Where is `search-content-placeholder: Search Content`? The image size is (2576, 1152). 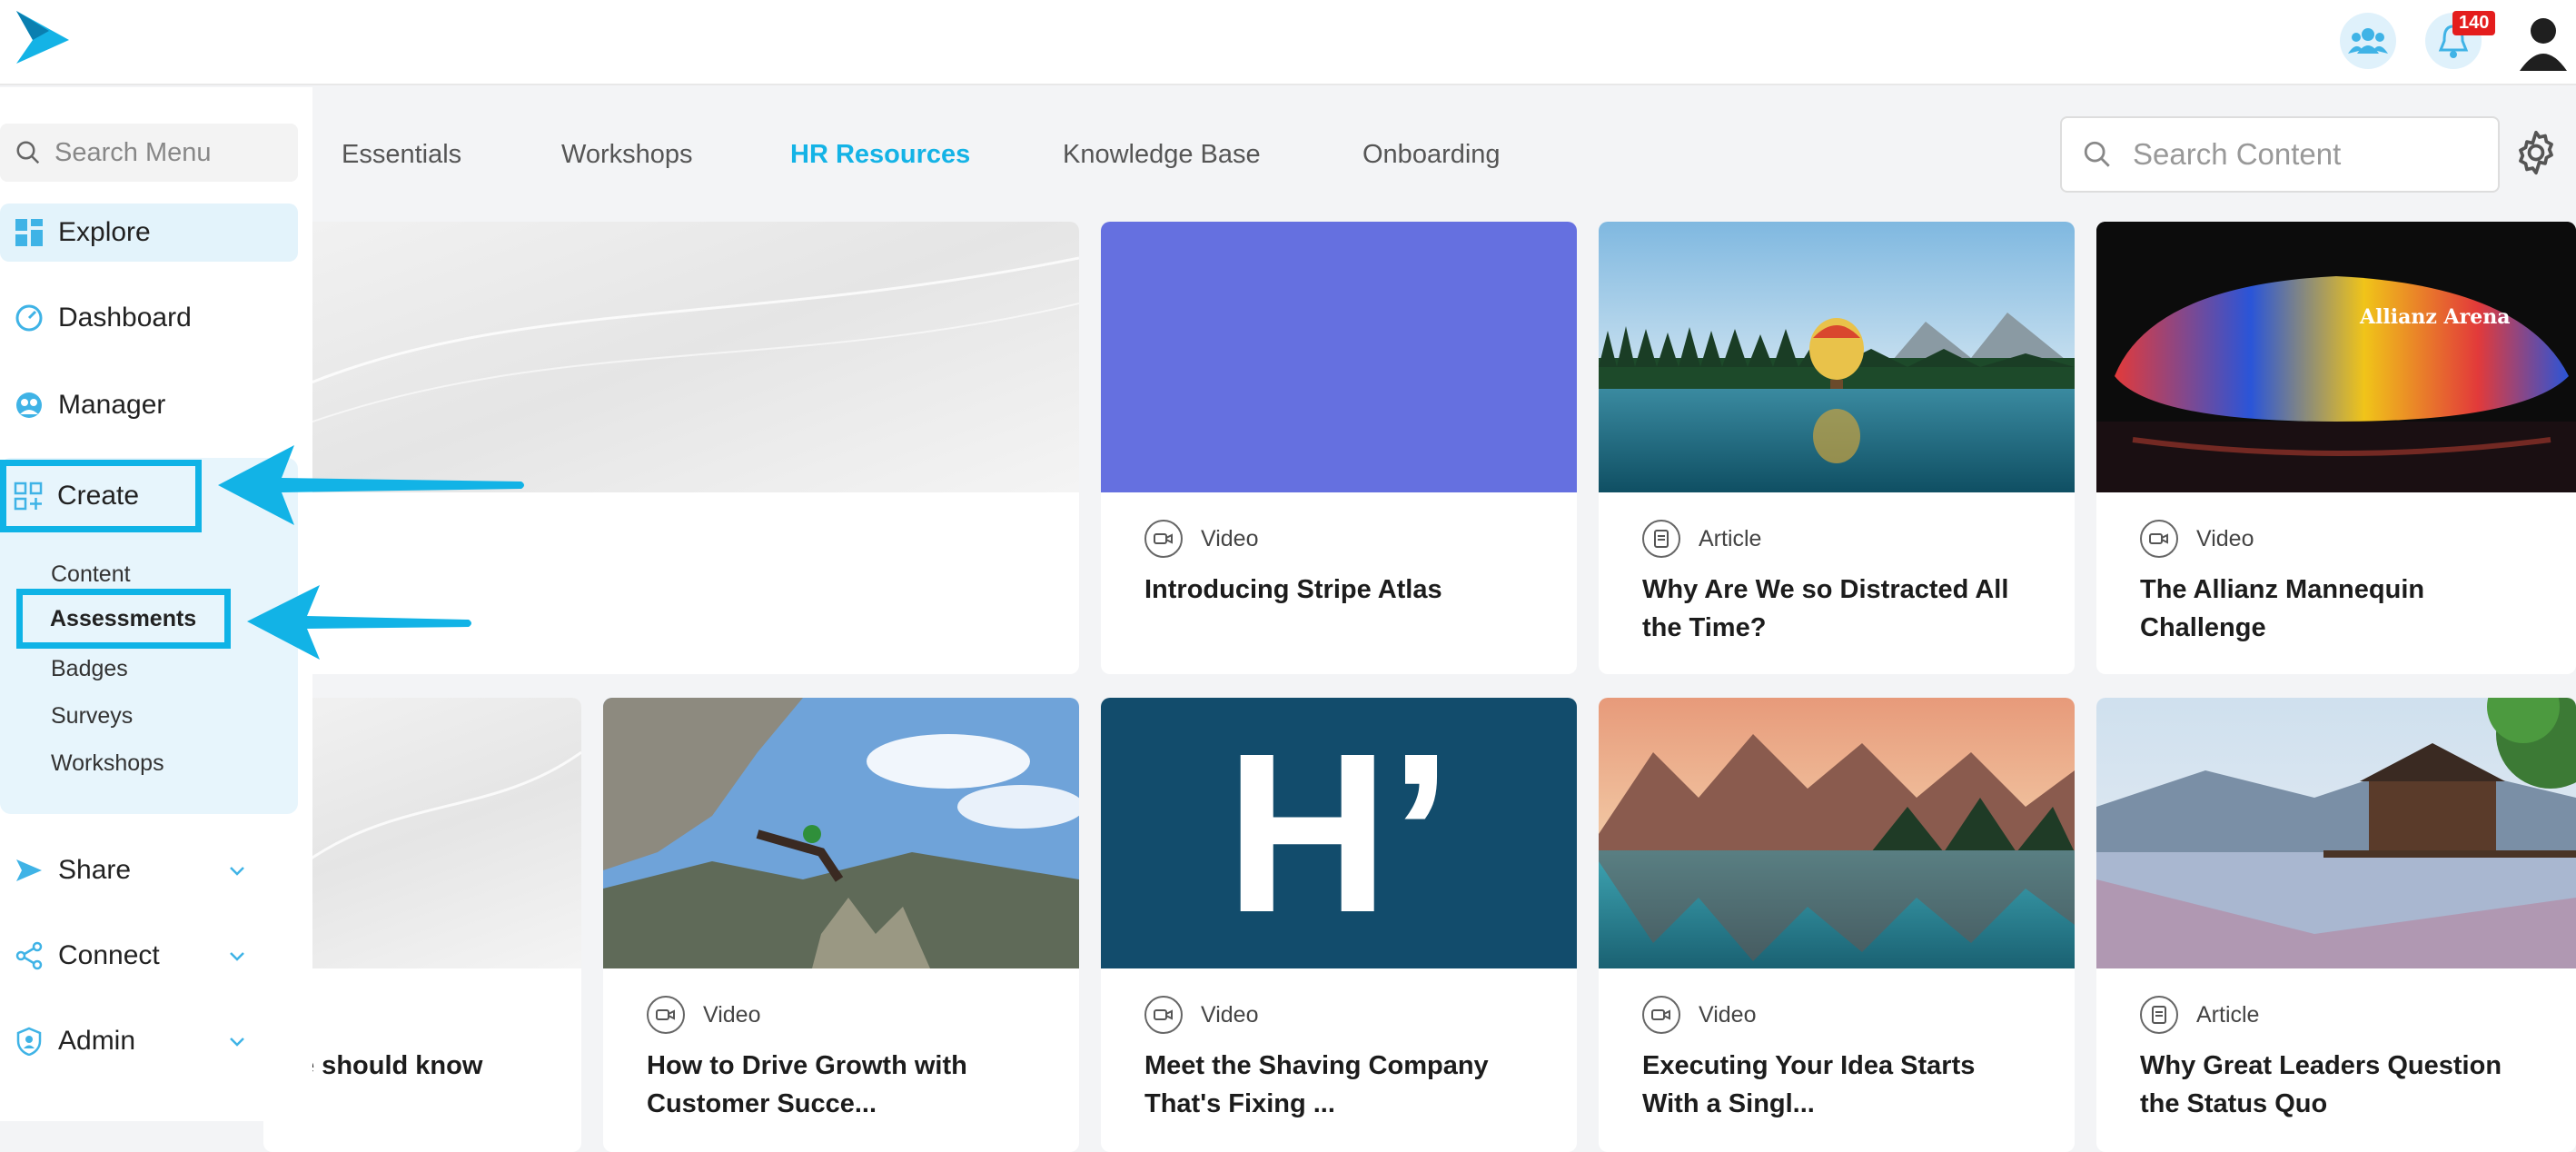
search-content-placeholder: Search Content is located at coordinates (2237, 154).